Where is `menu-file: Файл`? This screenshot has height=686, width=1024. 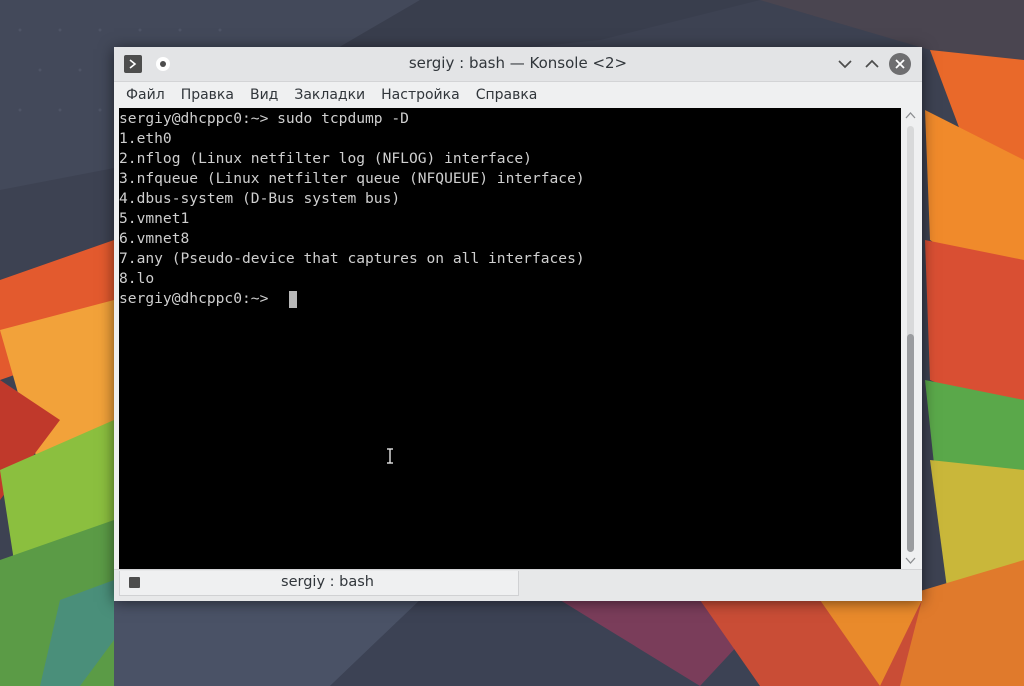 menu-file: Файл is located at coordinates (145, 95).